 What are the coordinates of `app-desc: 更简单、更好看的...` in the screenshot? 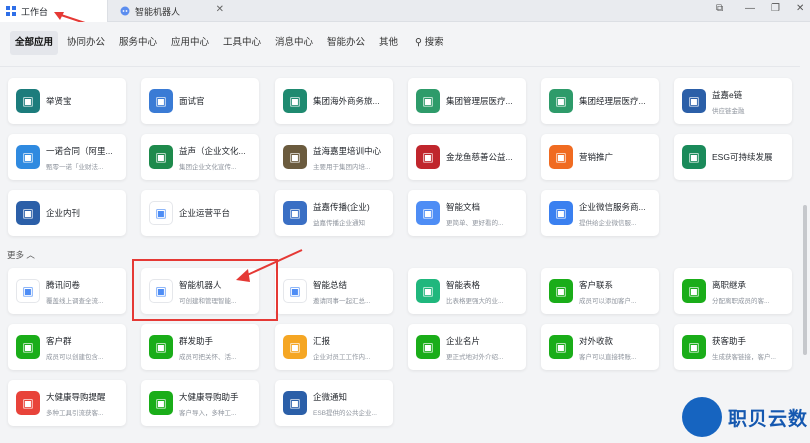 It's located at (475, 223).